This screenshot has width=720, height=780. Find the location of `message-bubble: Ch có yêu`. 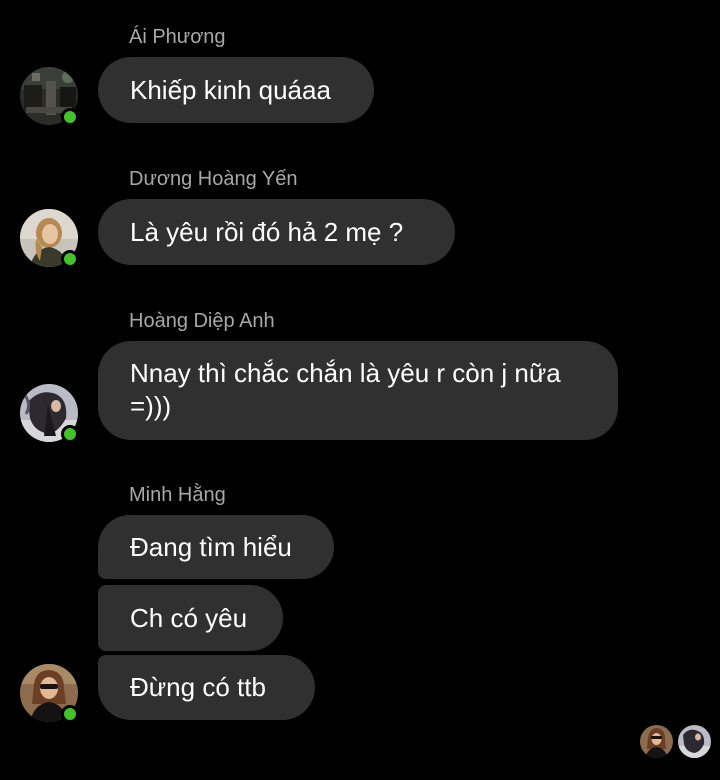

message-bubble: Ch có yêu is located at coordinates (190, 618).